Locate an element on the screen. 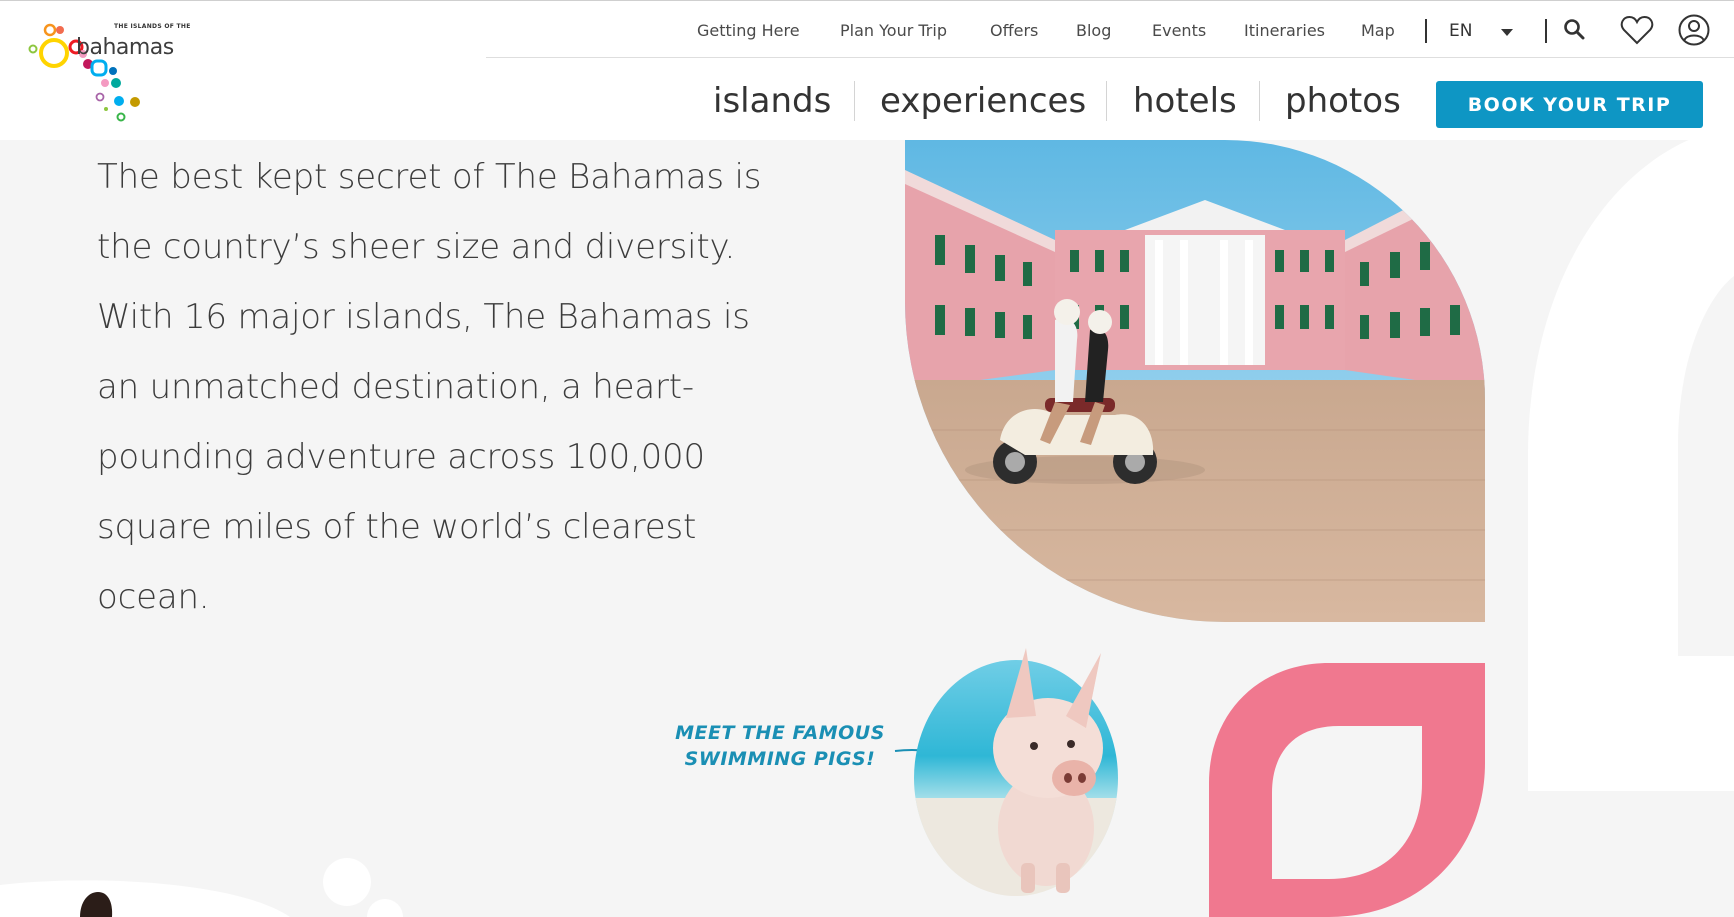  nav-plan-your-trip: Plan Your Trip is located at coordinates (893, 30).